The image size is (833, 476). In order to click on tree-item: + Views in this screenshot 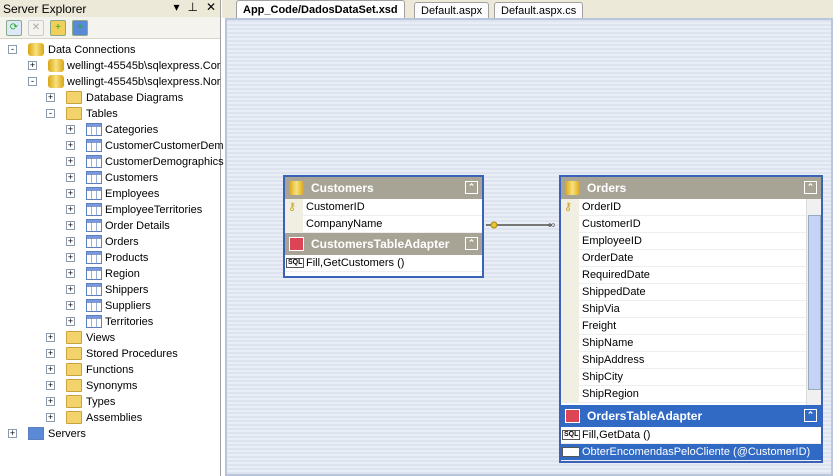, I will do `click(110, 338)`.